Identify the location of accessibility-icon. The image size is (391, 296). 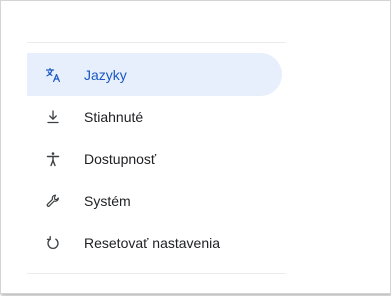
(53, 159).